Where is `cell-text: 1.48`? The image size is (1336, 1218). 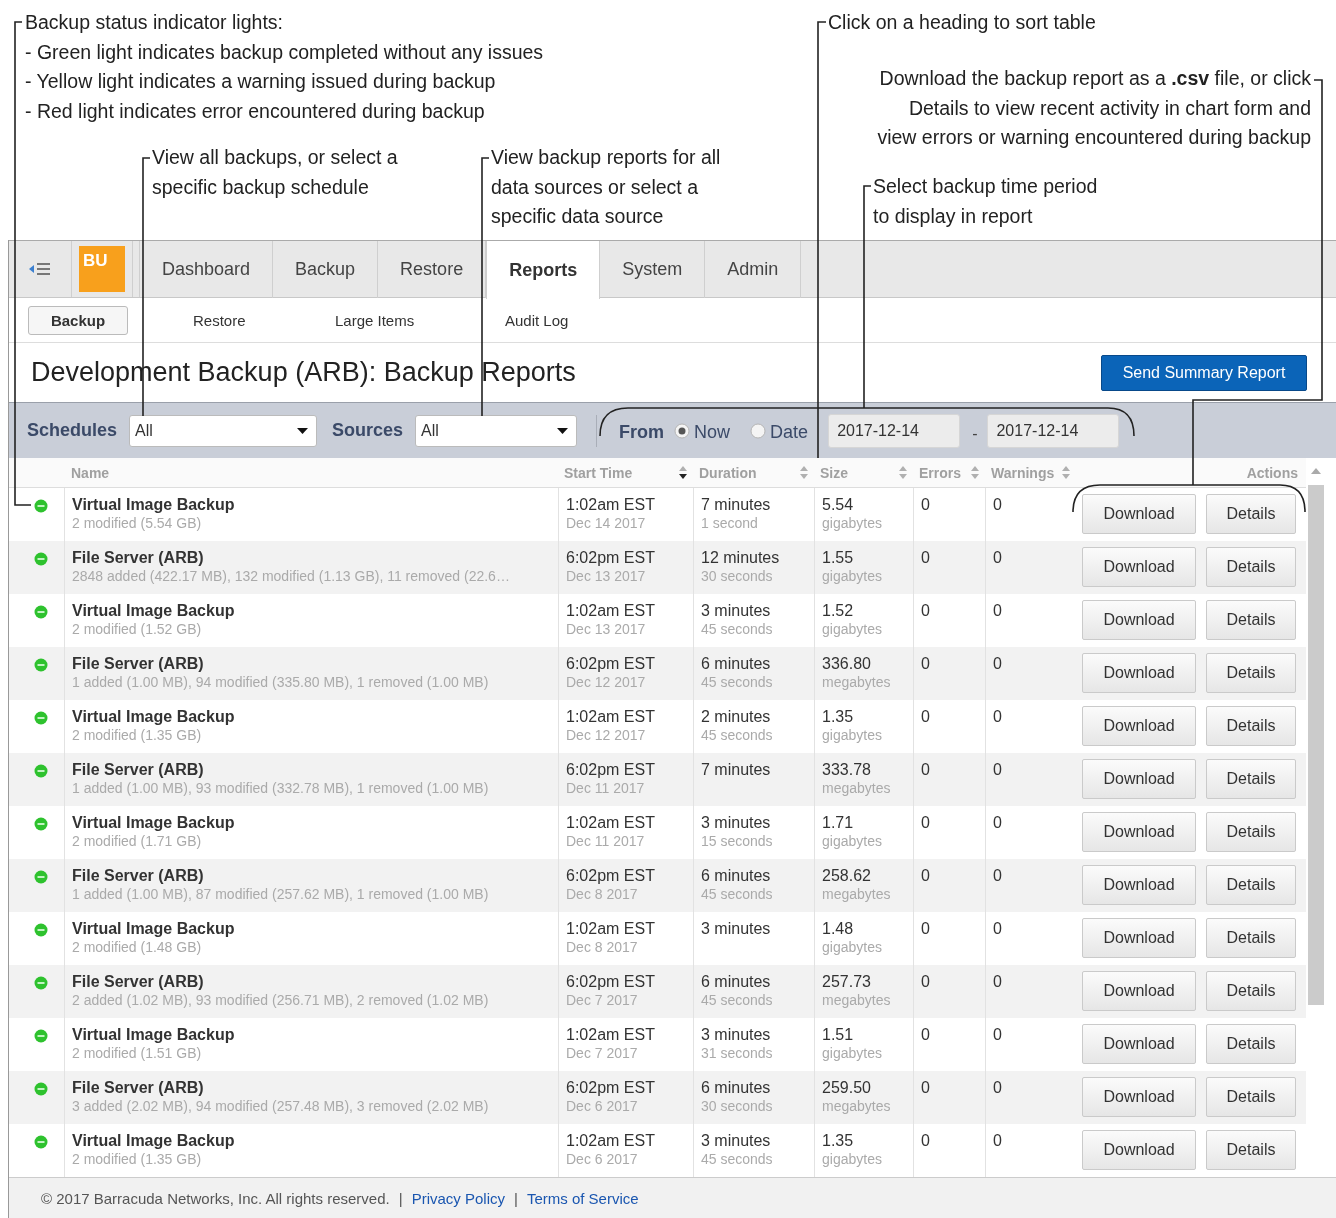 cell-text: 1.48 is located at coordinates (838, 928).